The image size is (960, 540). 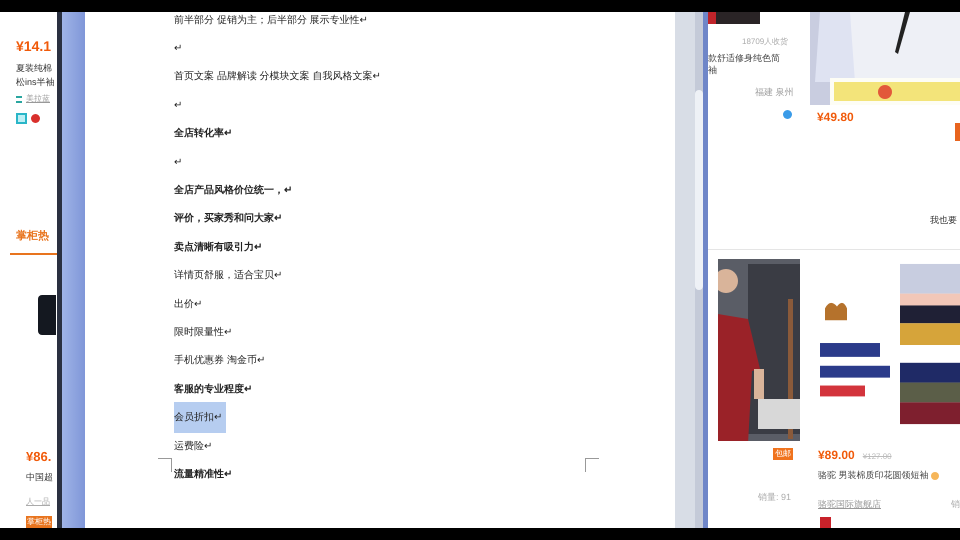 I want to click on paragraph: 前半部分 促销为主；后半部分 展示专业性↵, so click(x=271, y=21).